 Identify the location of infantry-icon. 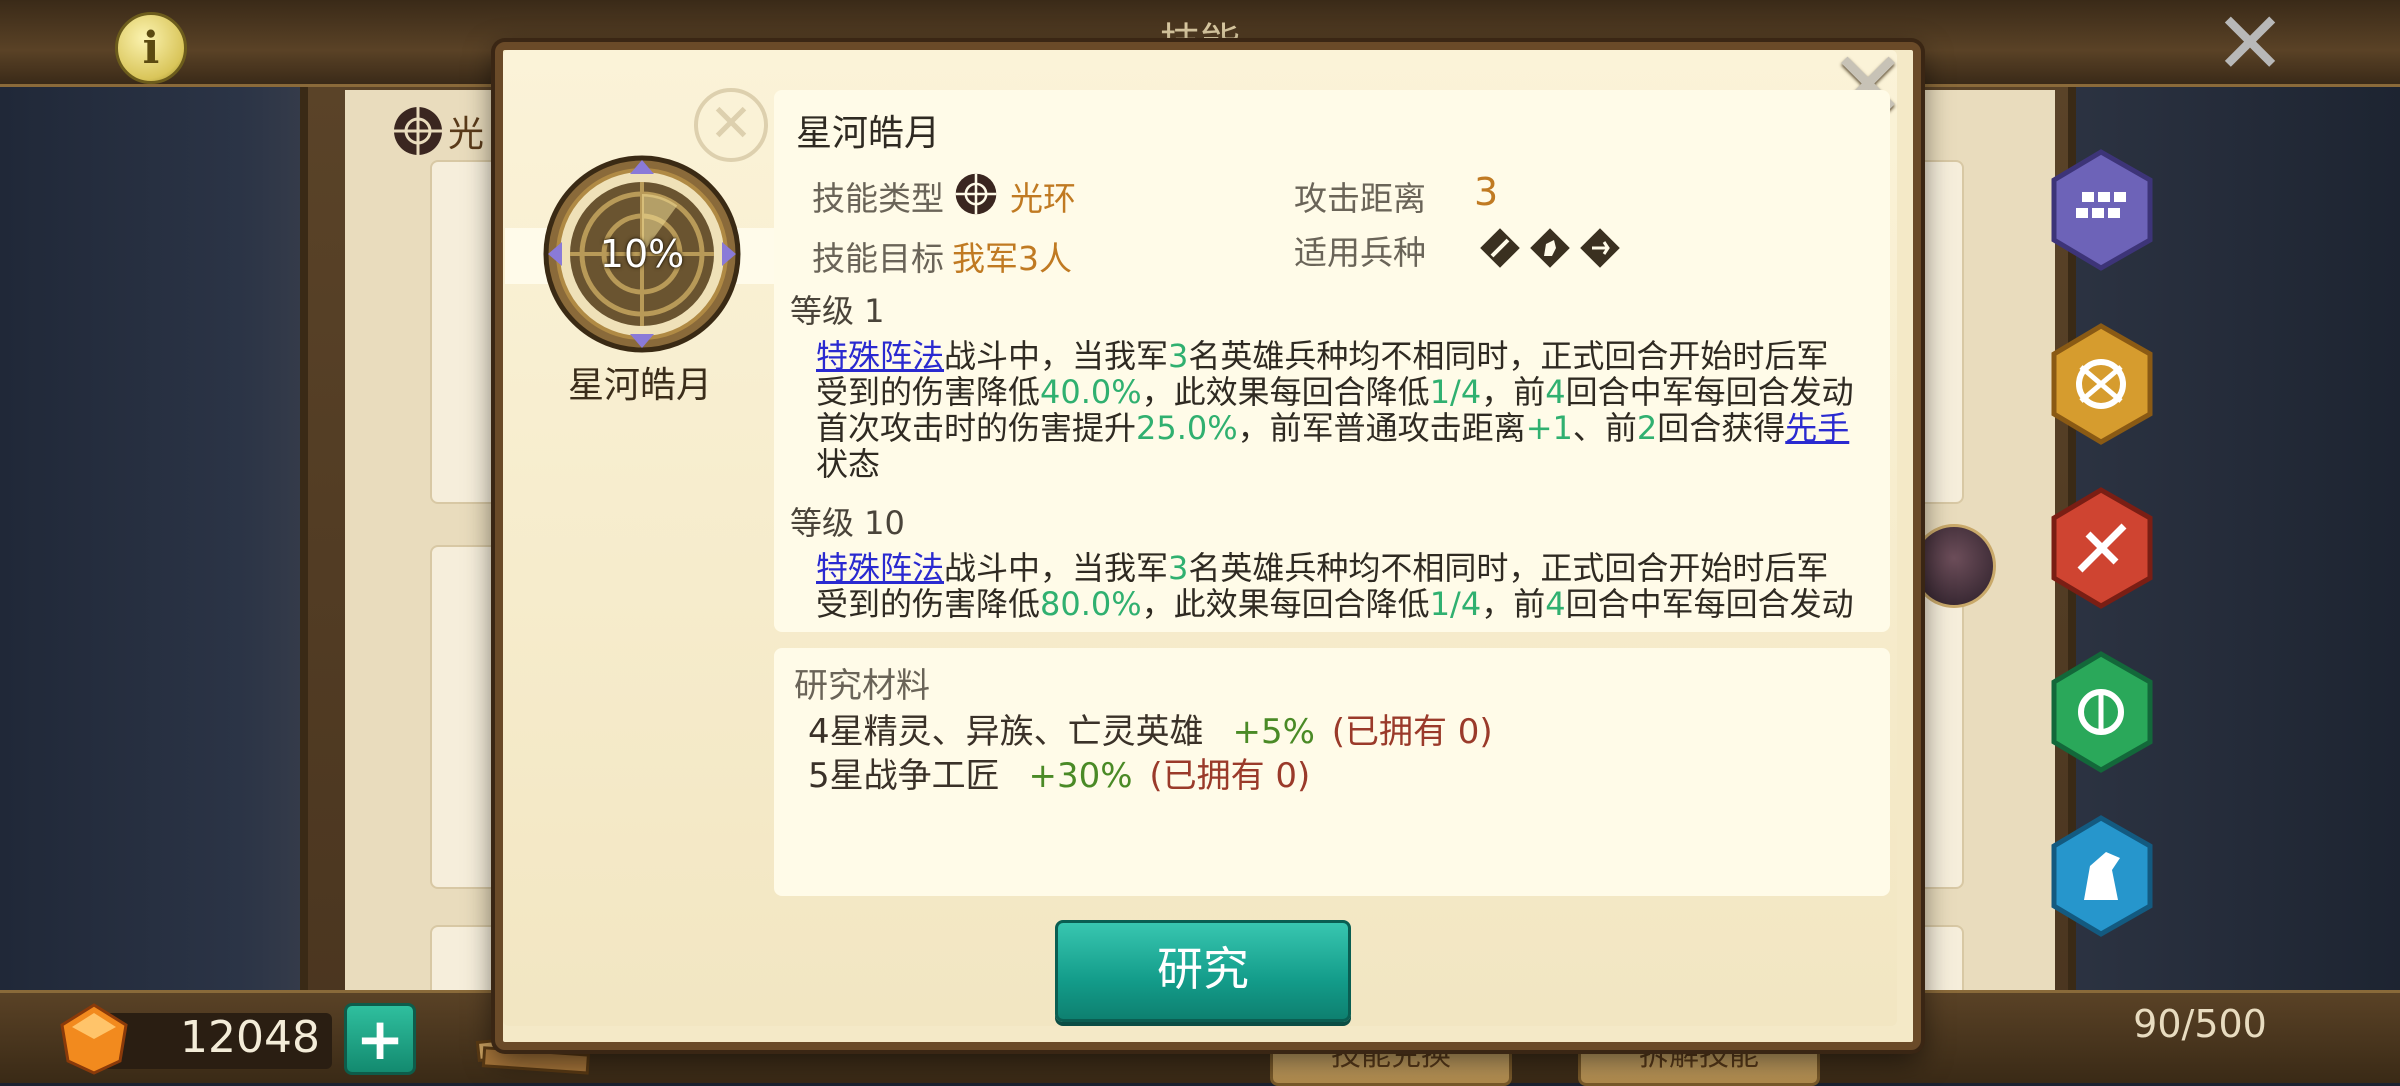
(1500, 248).